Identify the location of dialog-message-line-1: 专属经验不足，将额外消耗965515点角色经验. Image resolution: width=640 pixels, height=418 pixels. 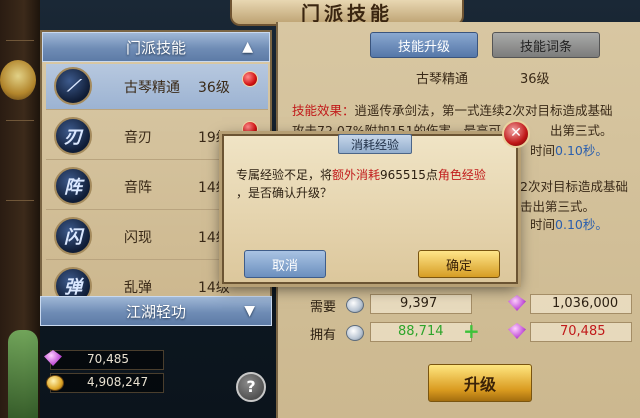
(361, 174).